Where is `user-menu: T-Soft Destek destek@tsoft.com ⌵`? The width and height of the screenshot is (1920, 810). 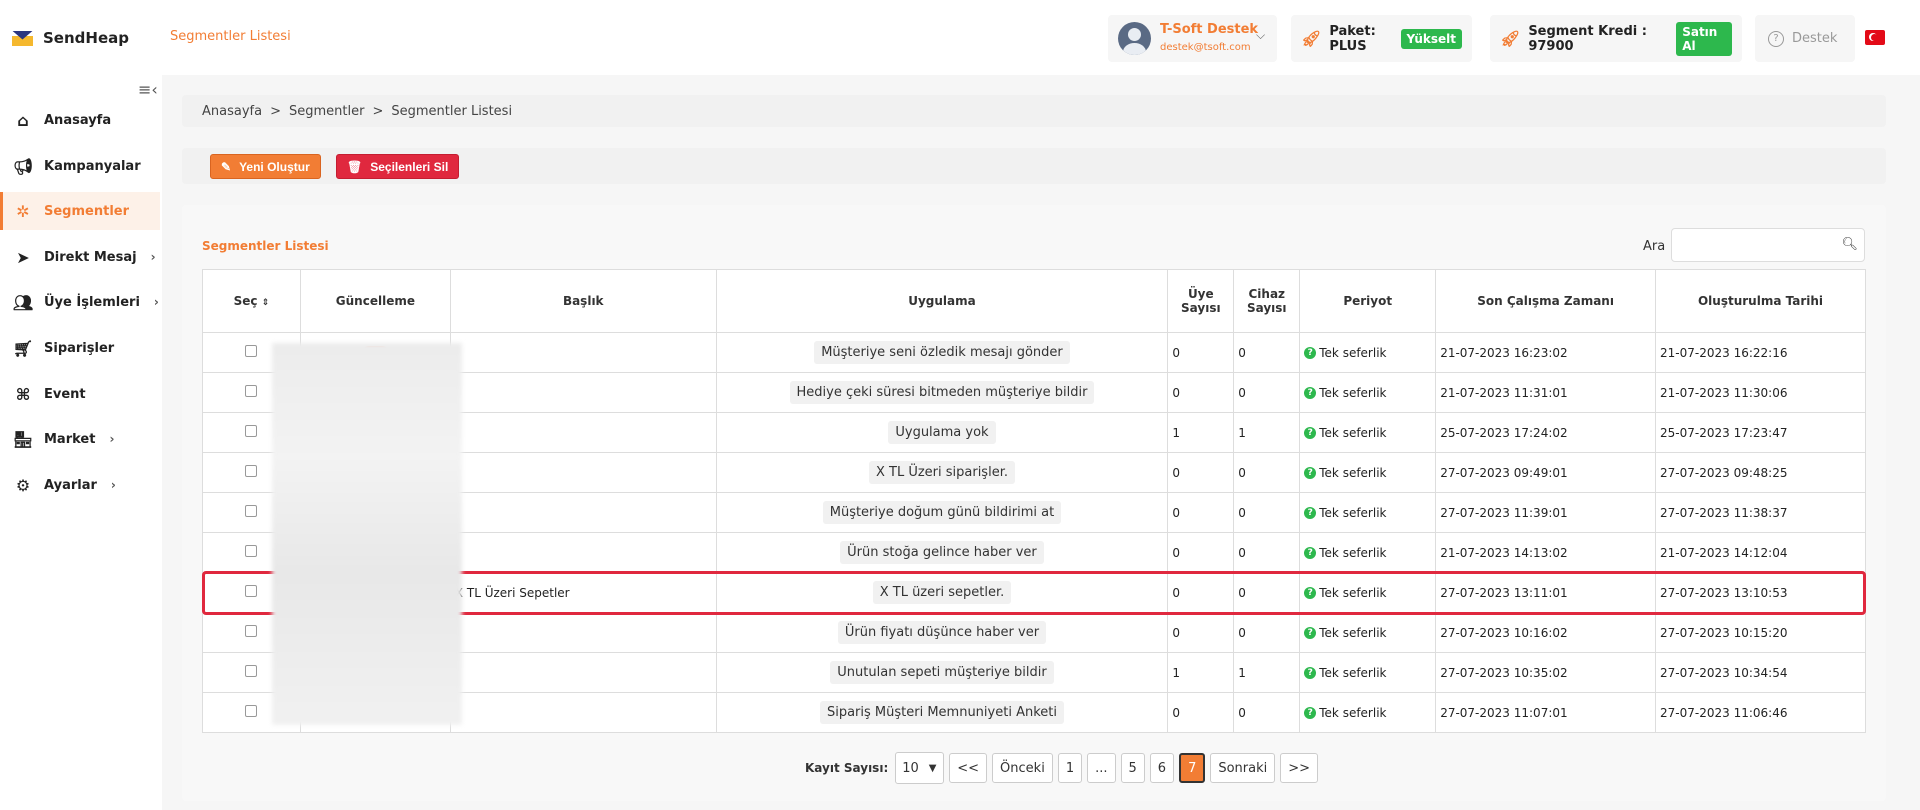 user-menu: T-Soft Destek destek@tsoft.com ⌵ is located at coordinates (1192, 38).